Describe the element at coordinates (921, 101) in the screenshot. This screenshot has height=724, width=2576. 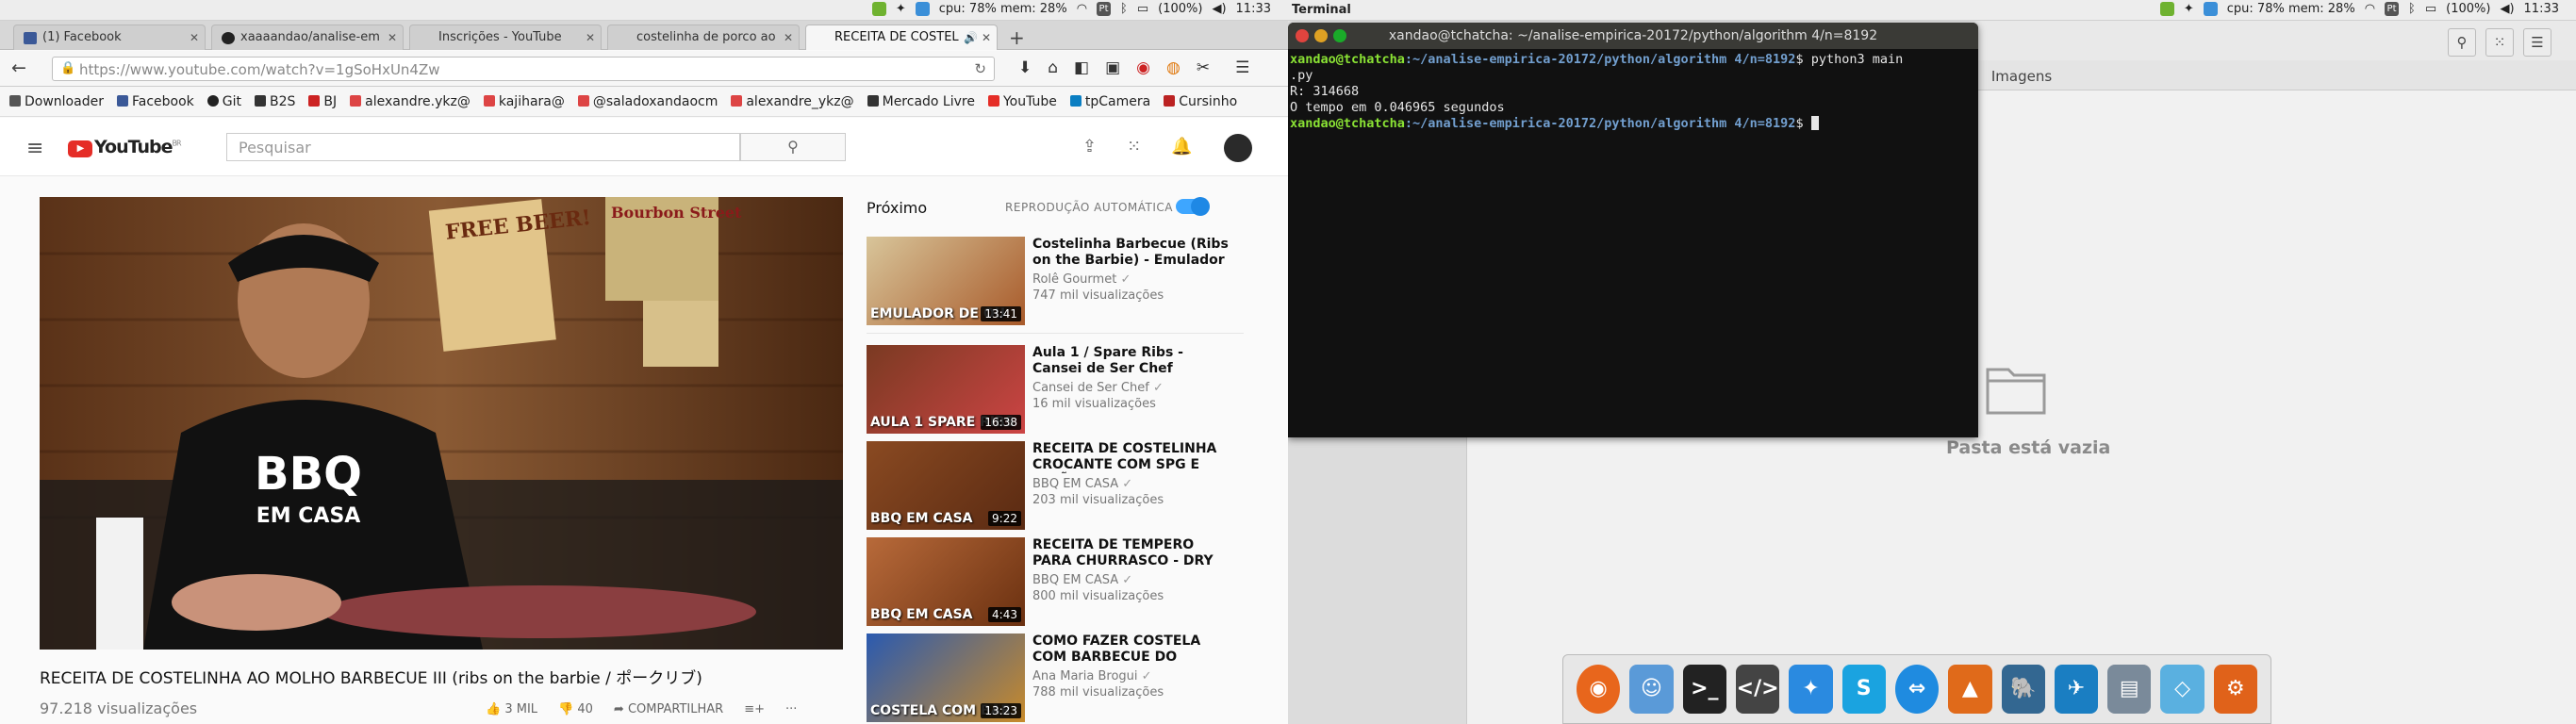
I see `bookmark-mercado-livre: Mercado Livre` at that location.